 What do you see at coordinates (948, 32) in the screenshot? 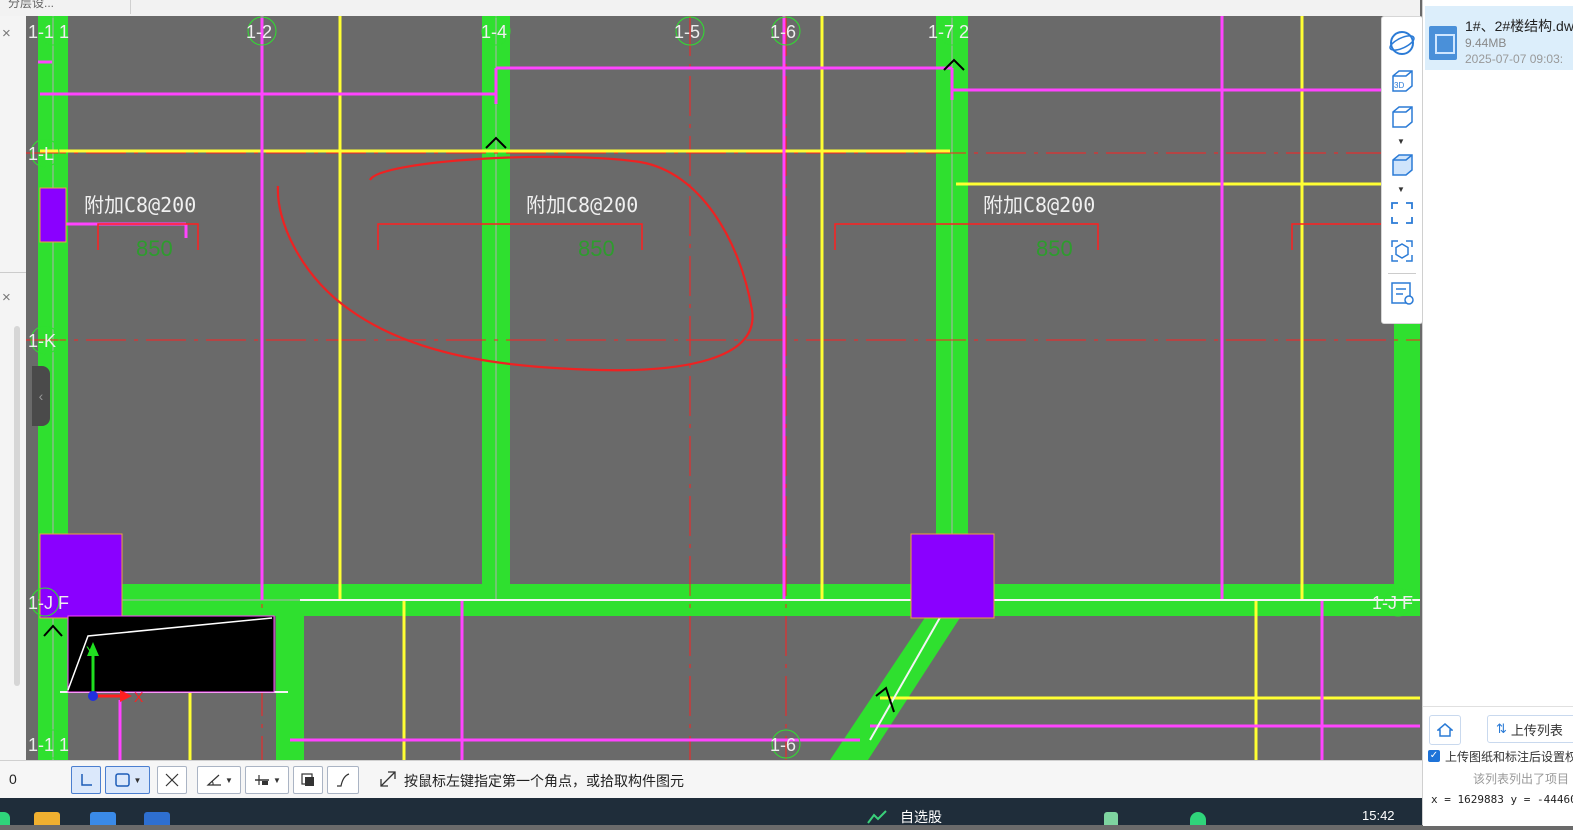
I see `axis-label: 1-7 2` at bounding box center [948, 32].